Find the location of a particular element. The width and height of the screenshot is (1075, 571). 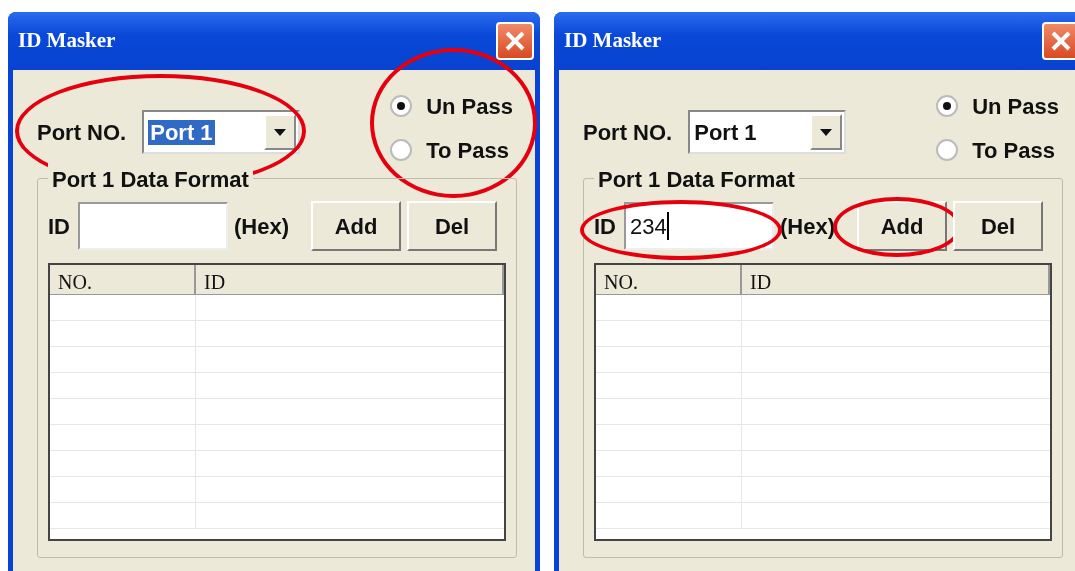

text-cursor is located at coordinates (667, 226).